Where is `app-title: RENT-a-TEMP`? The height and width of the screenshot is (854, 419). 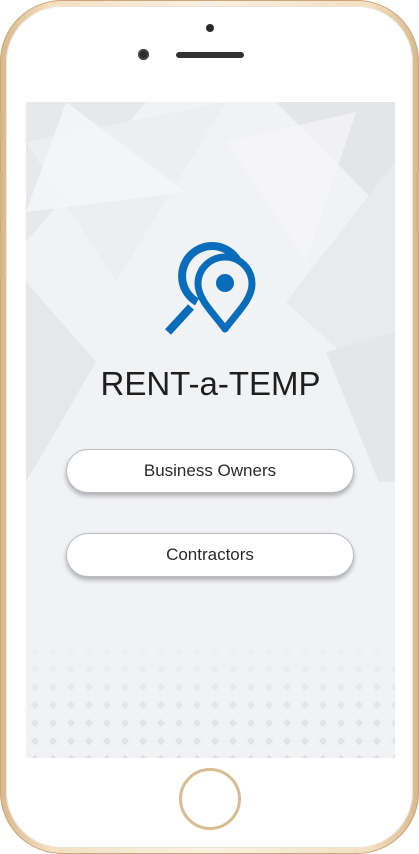 app-title: RENT-a-TEMP is located at coordinates (210, 383).